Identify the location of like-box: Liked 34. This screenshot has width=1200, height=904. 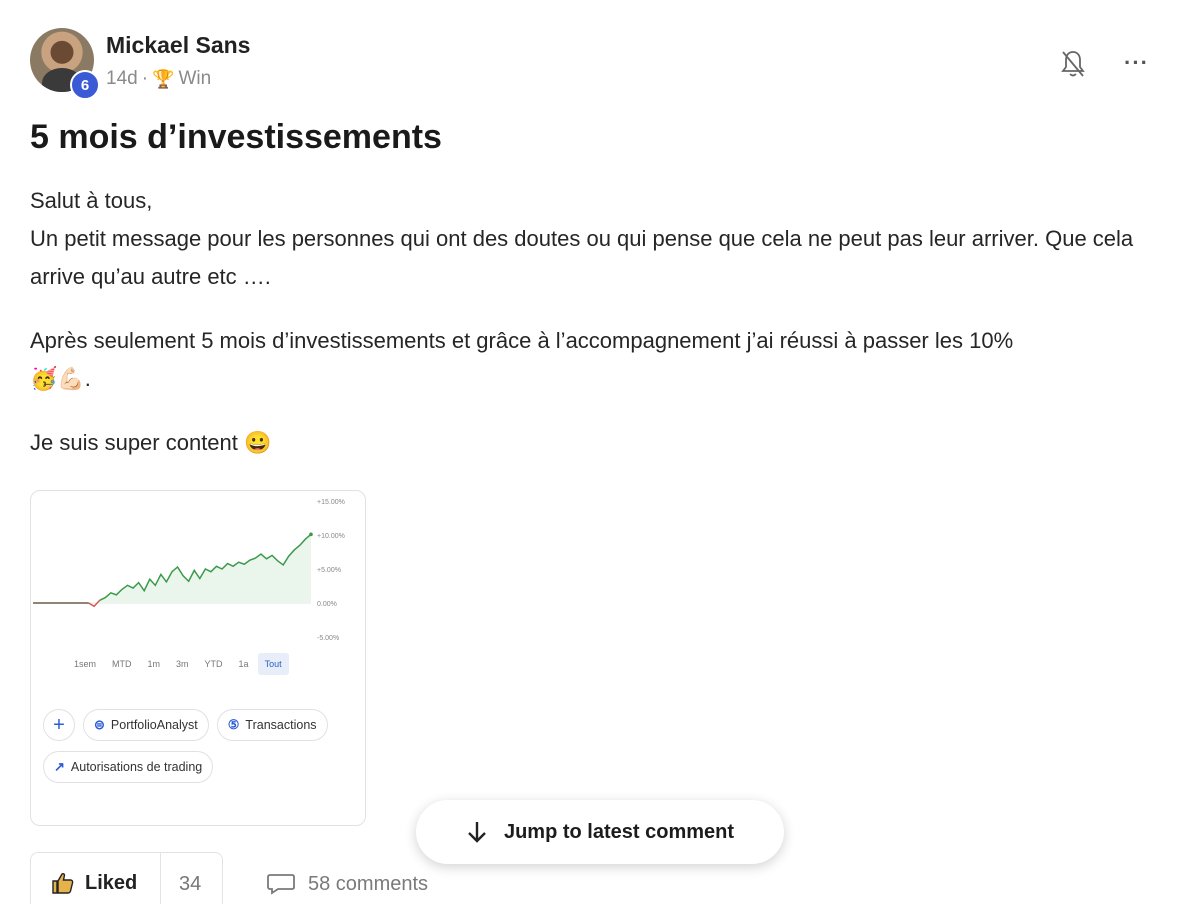
(126, 878).